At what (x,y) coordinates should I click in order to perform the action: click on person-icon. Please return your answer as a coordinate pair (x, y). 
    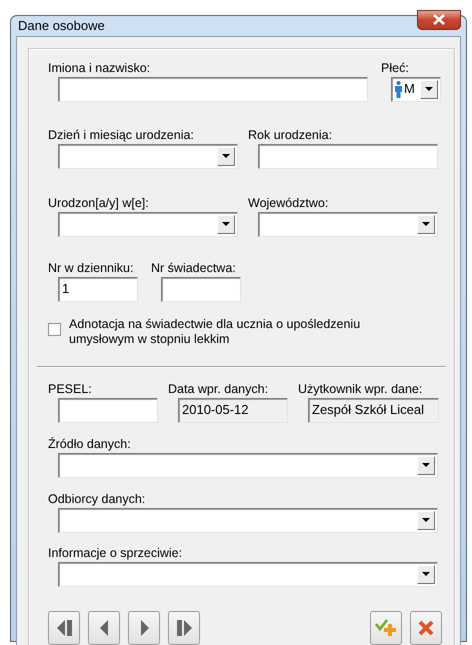
    Looking at the image, I should click on (398, 89).